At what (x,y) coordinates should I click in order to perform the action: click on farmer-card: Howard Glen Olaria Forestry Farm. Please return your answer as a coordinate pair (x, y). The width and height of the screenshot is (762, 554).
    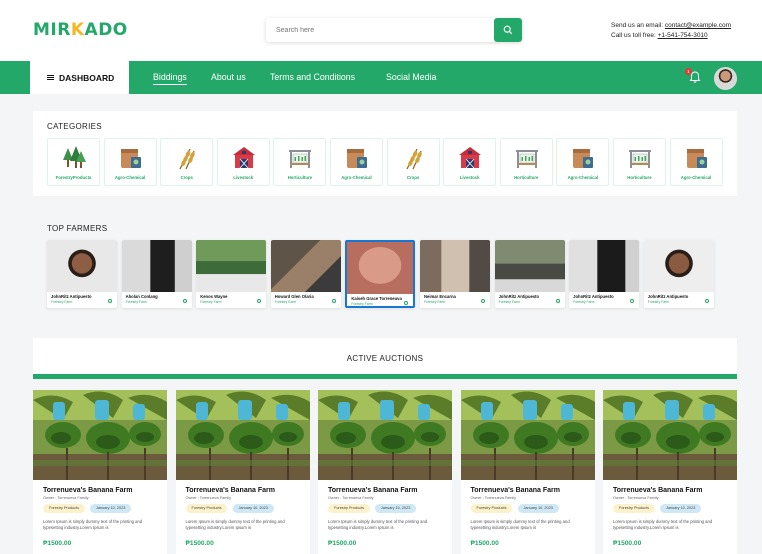
    Looking at the image, I should click on (305, 274).